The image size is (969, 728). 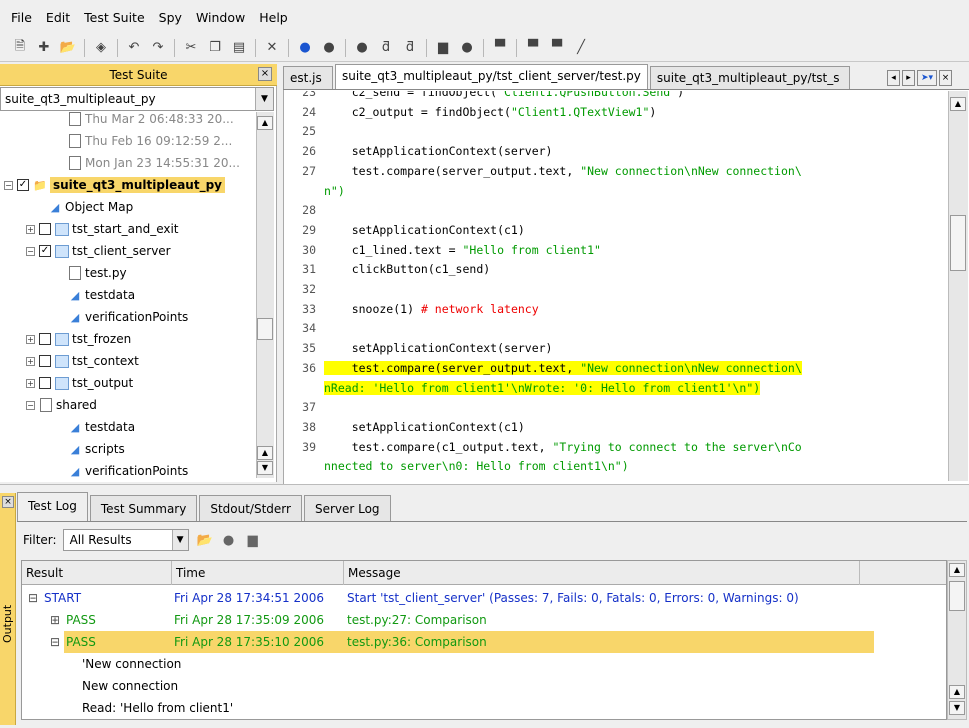 What do you see at coordinates (101, 48) in the screenshot?
I see `settings-icon: ◈` at bounding box center [101, 48].